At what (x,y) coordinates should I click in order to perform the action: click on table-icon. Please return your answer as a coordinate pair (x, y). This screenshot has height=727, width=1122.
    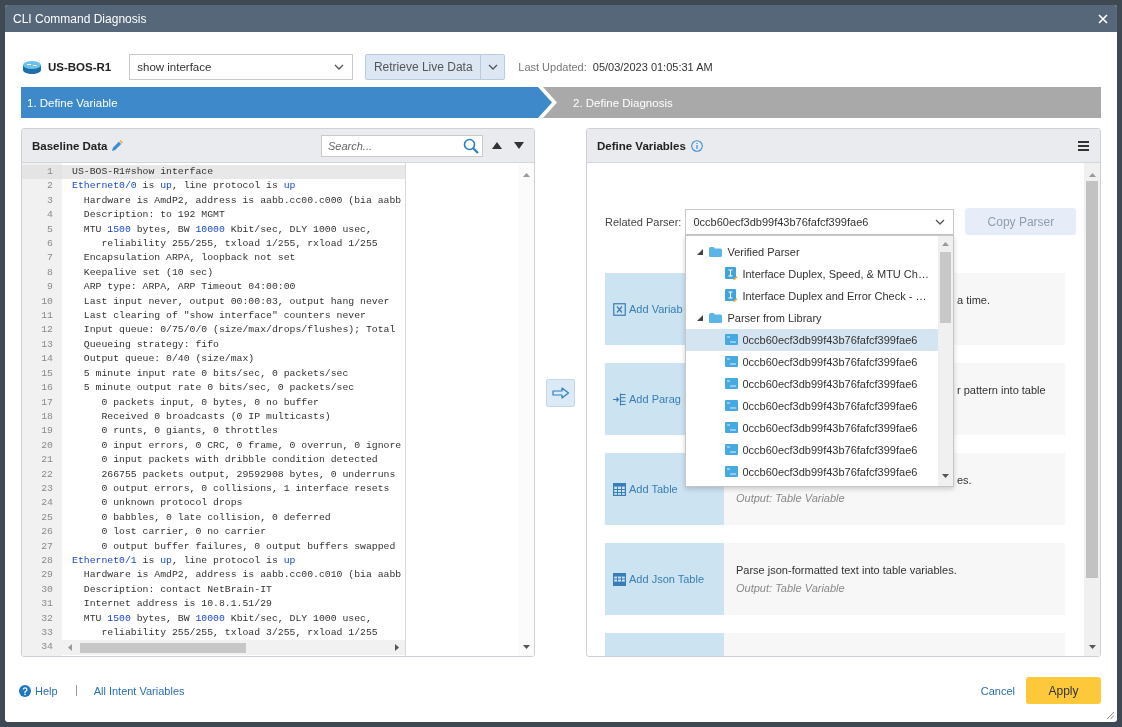
    Looking at the image, I should click on (619, 489).